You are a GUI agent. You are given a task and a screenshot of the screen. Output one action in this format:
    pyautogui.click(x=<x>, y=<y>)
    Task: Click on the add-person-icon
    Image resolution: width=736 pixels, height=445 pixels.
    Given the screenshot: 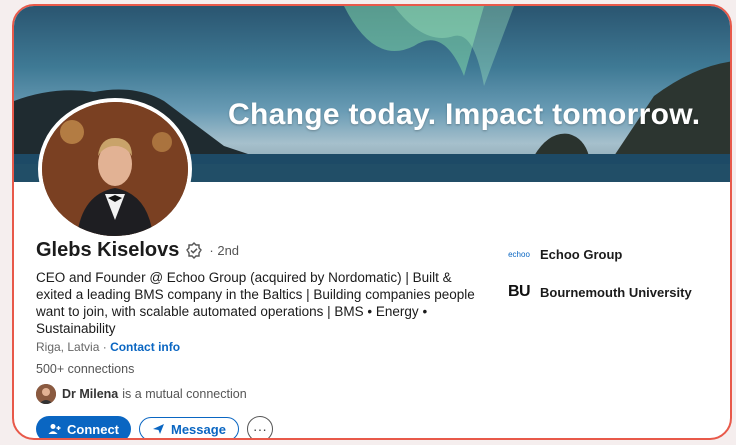 What is the action you would take?
    pyautogui.click(x=54, y=429)
    